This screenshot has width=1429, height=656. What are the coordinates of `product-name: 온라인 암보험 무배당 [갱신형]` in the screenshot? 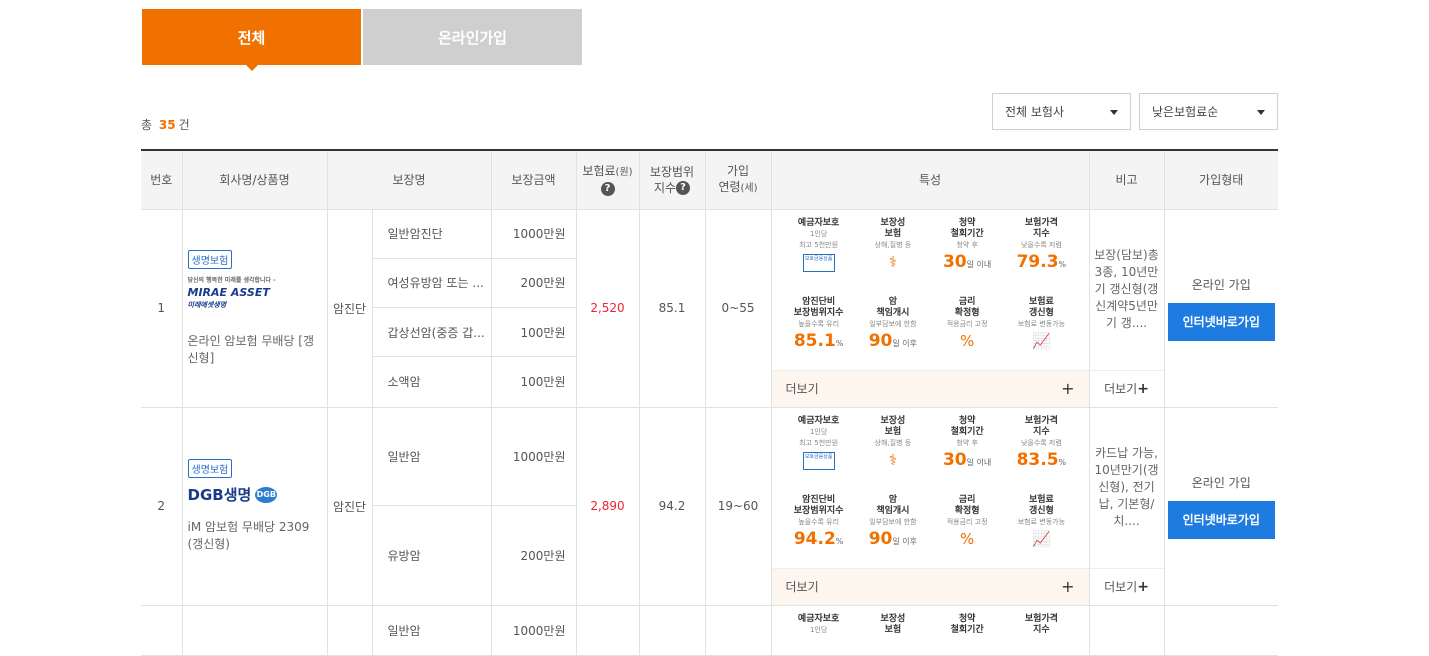 It's located at (252, 350).